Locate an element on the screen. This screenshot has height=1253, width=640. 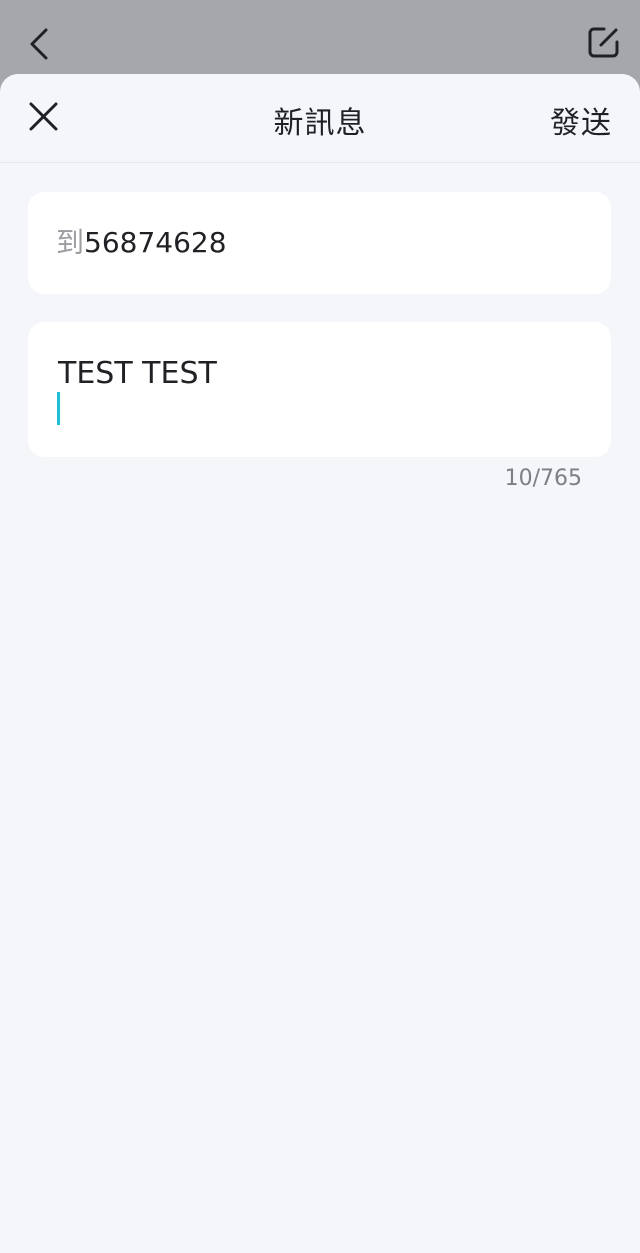
send-button: 發送 is located at coordinates (581, 120).